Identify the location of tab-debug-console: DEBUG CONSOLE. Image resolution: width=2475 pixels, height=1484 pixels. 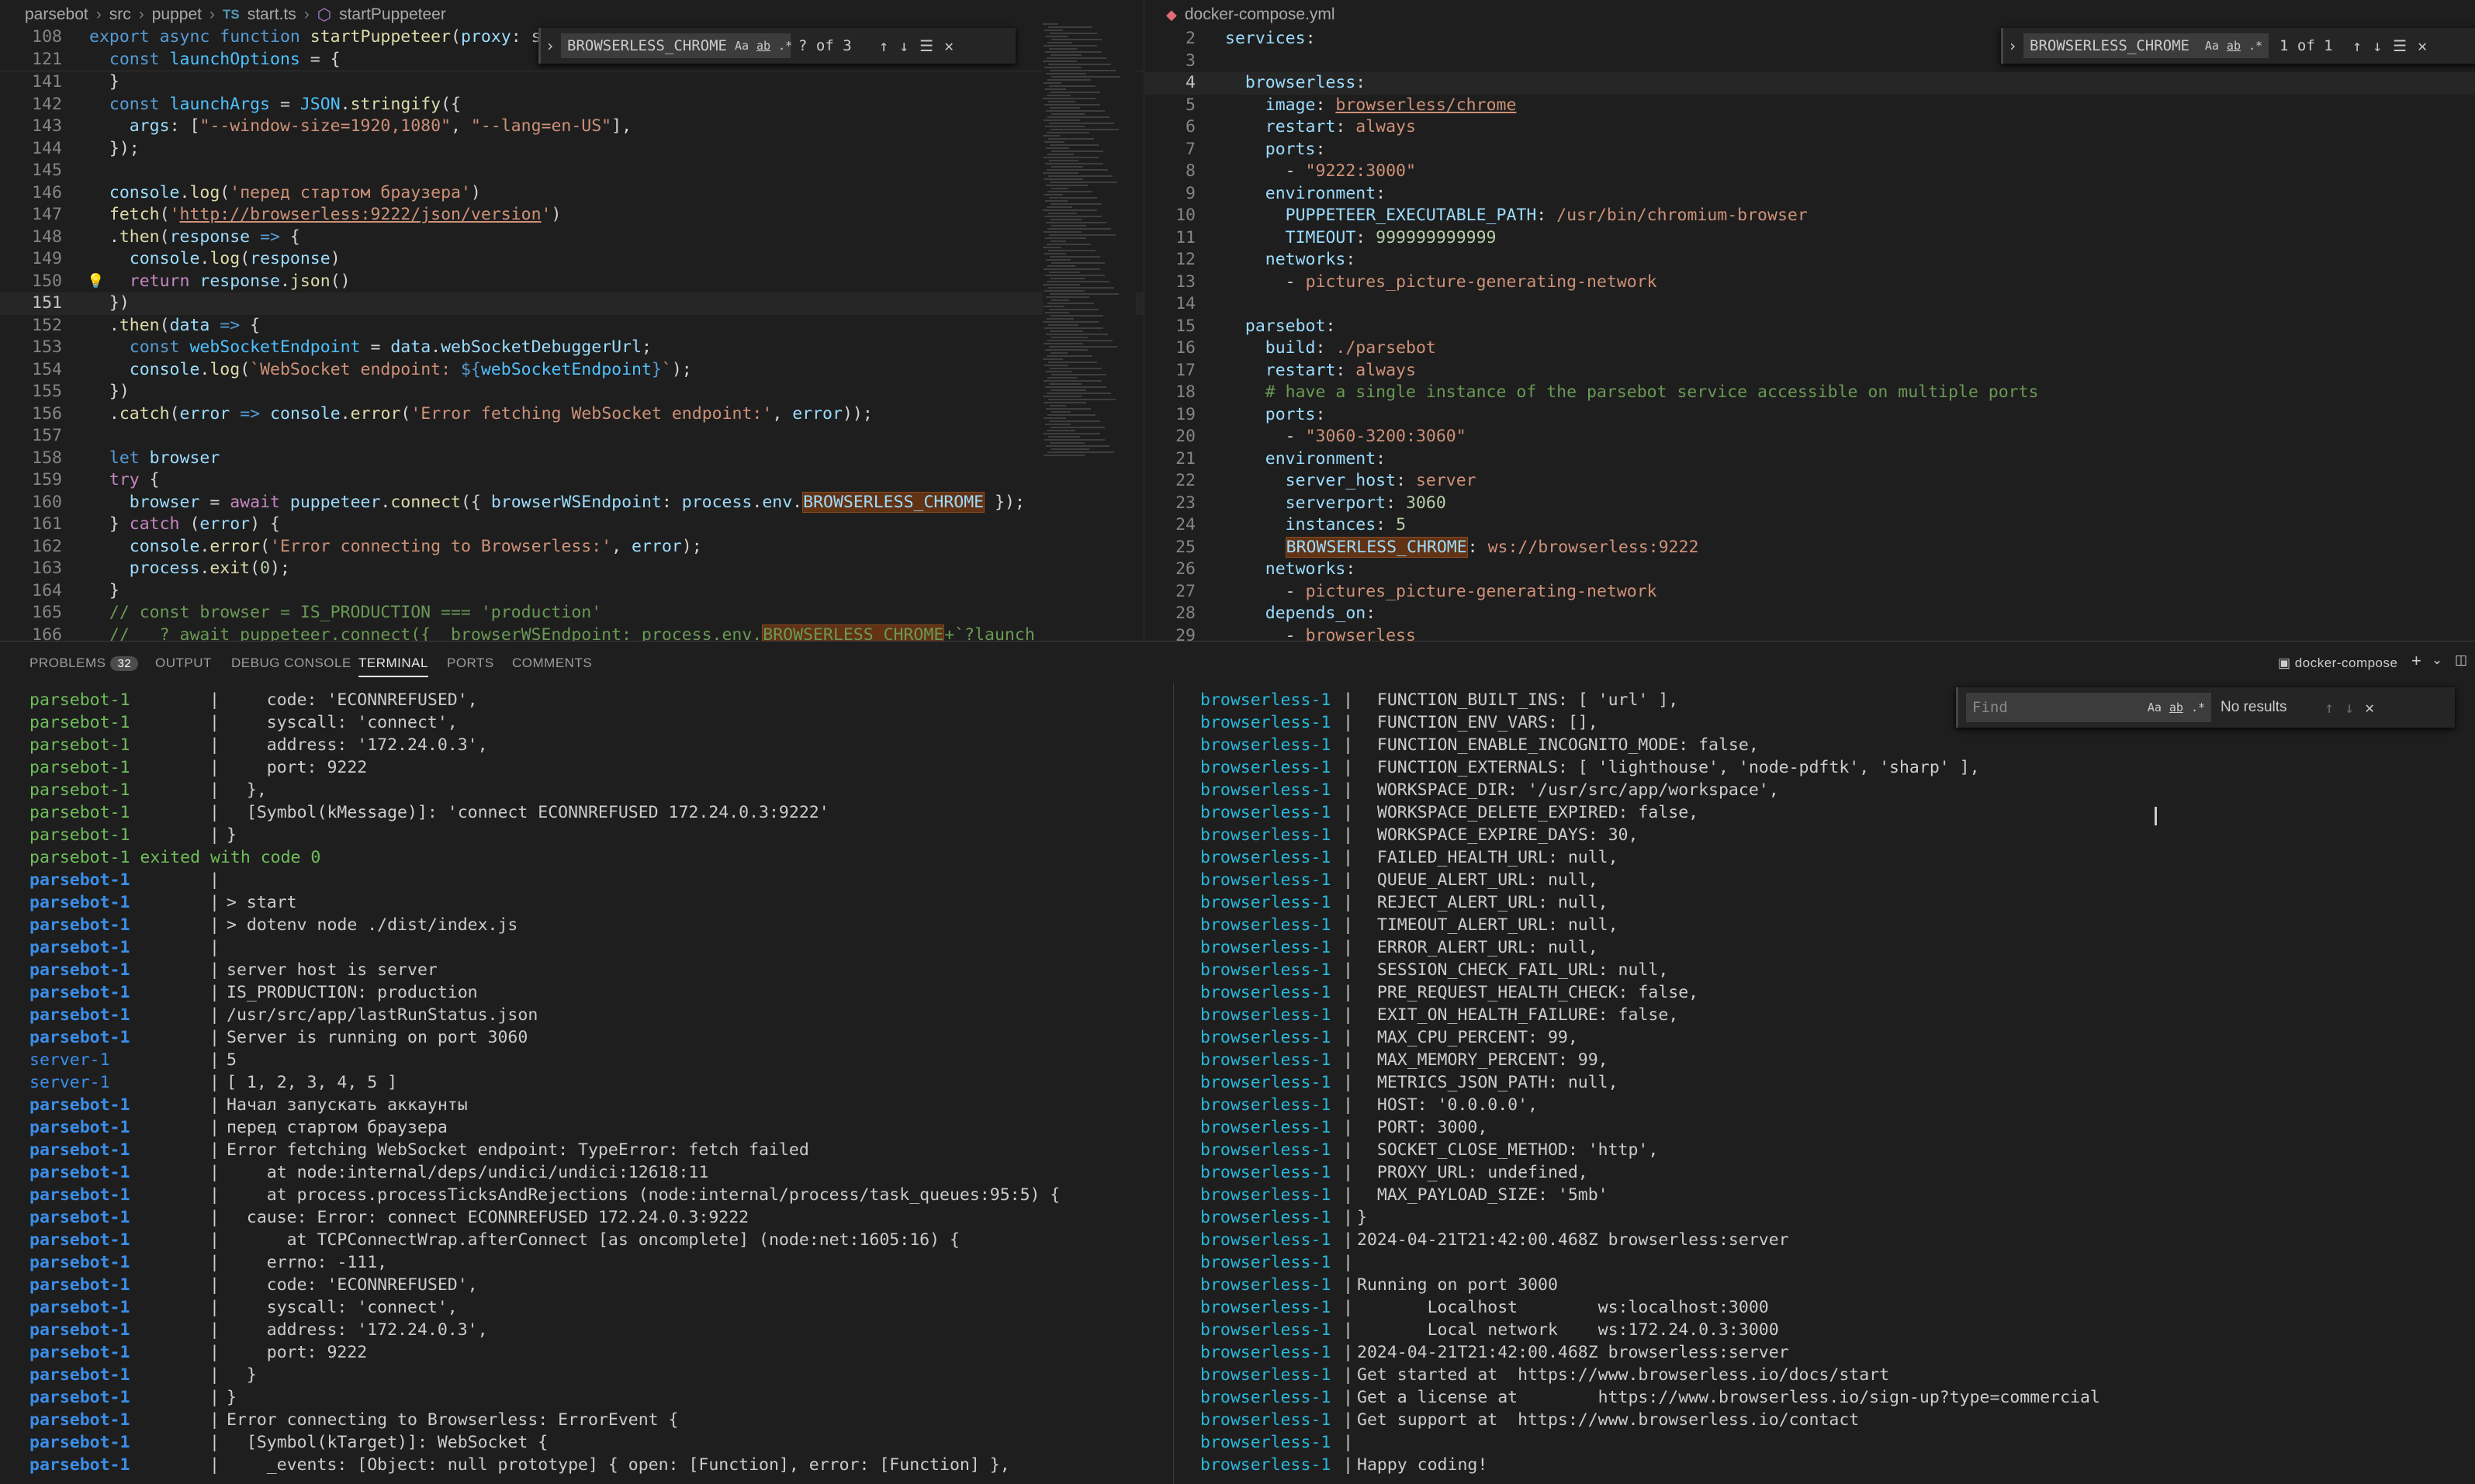
(291, 663).